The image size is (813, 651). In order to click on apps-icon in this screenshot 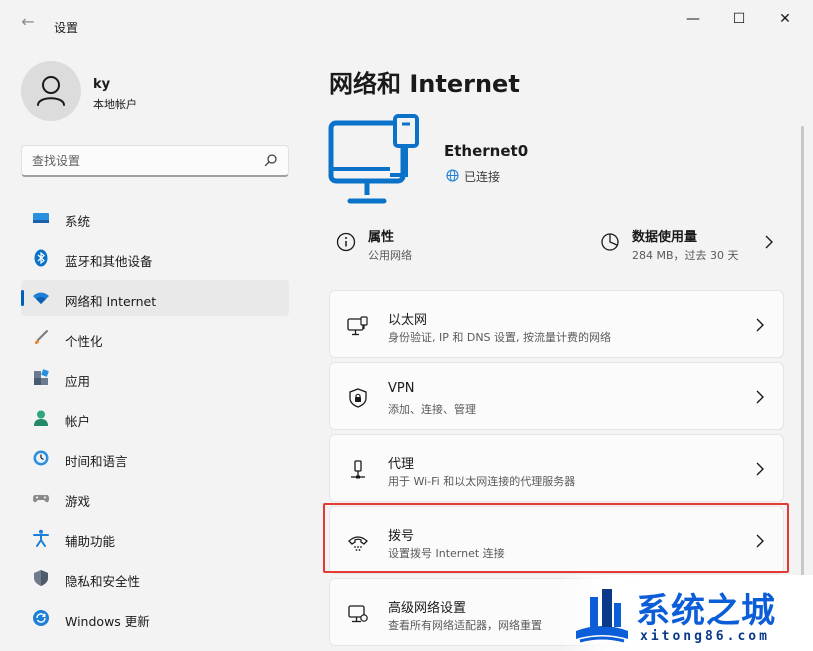, I will do `click(41, 377)`.